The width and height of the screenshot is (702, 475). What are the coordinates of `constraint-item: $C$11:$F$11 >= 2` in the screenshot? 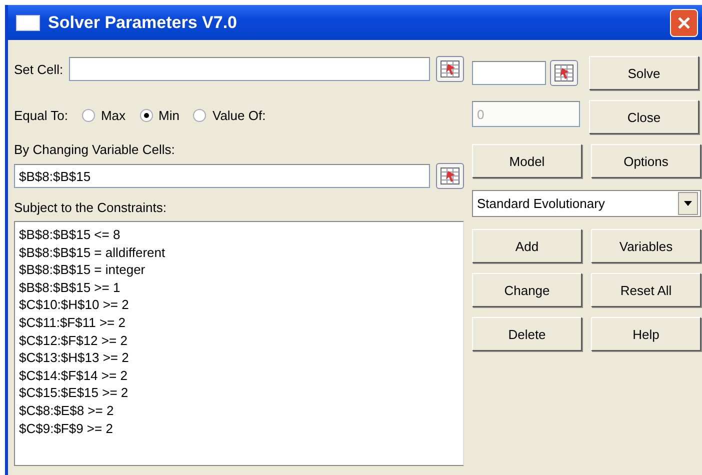 It's located at (239, 323).